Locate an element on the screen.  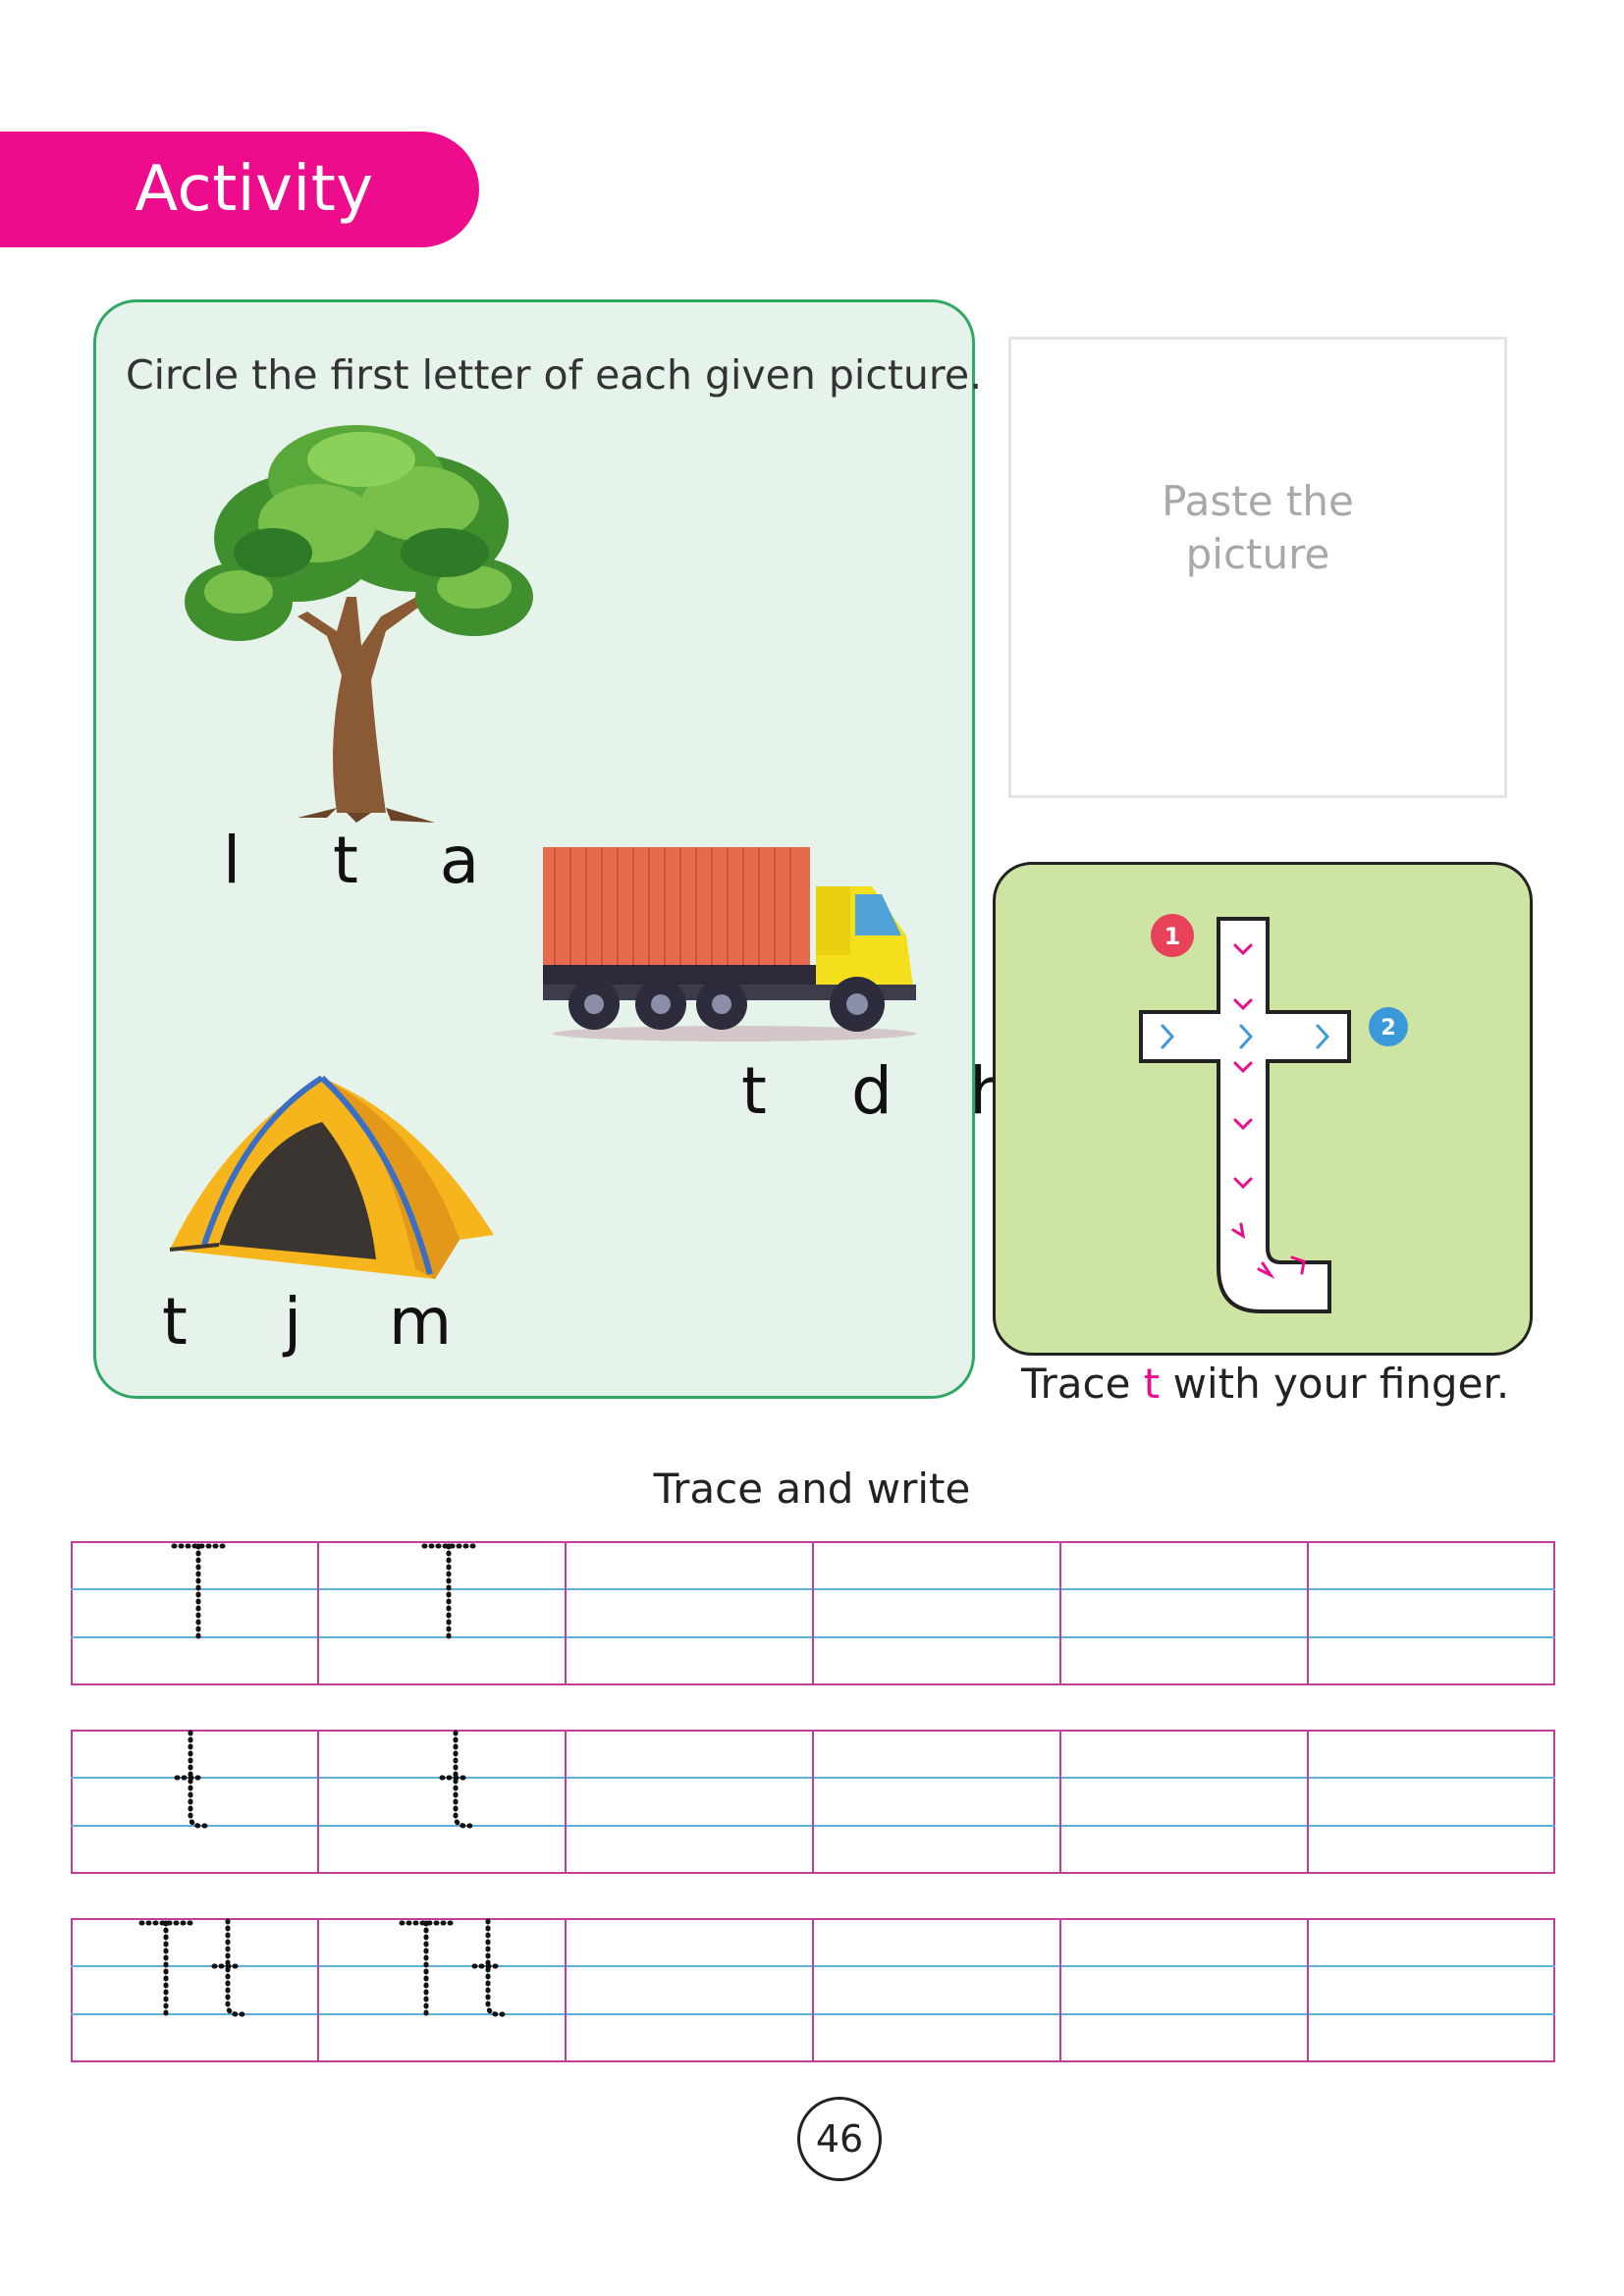
step-1-number: 1 is located at coordinates (1172, 936).